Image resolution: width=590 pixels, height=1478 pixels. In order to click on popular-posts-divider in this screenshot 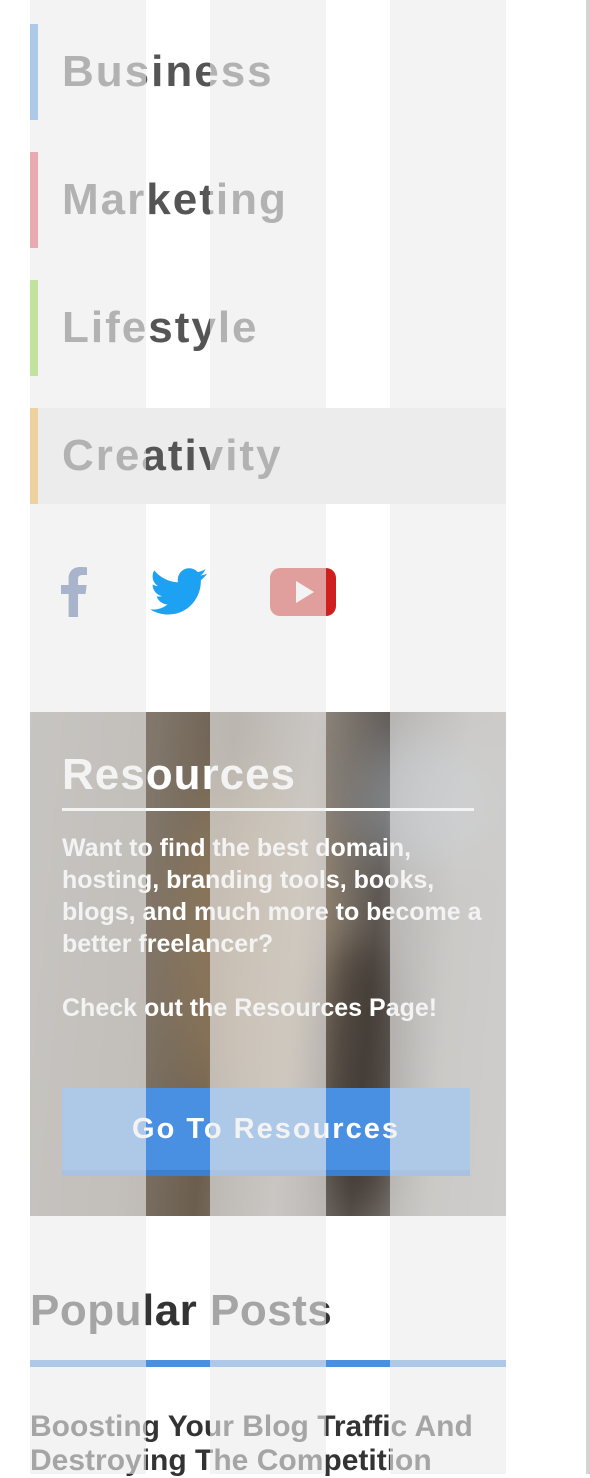, I will do `click(268, 1363)`.